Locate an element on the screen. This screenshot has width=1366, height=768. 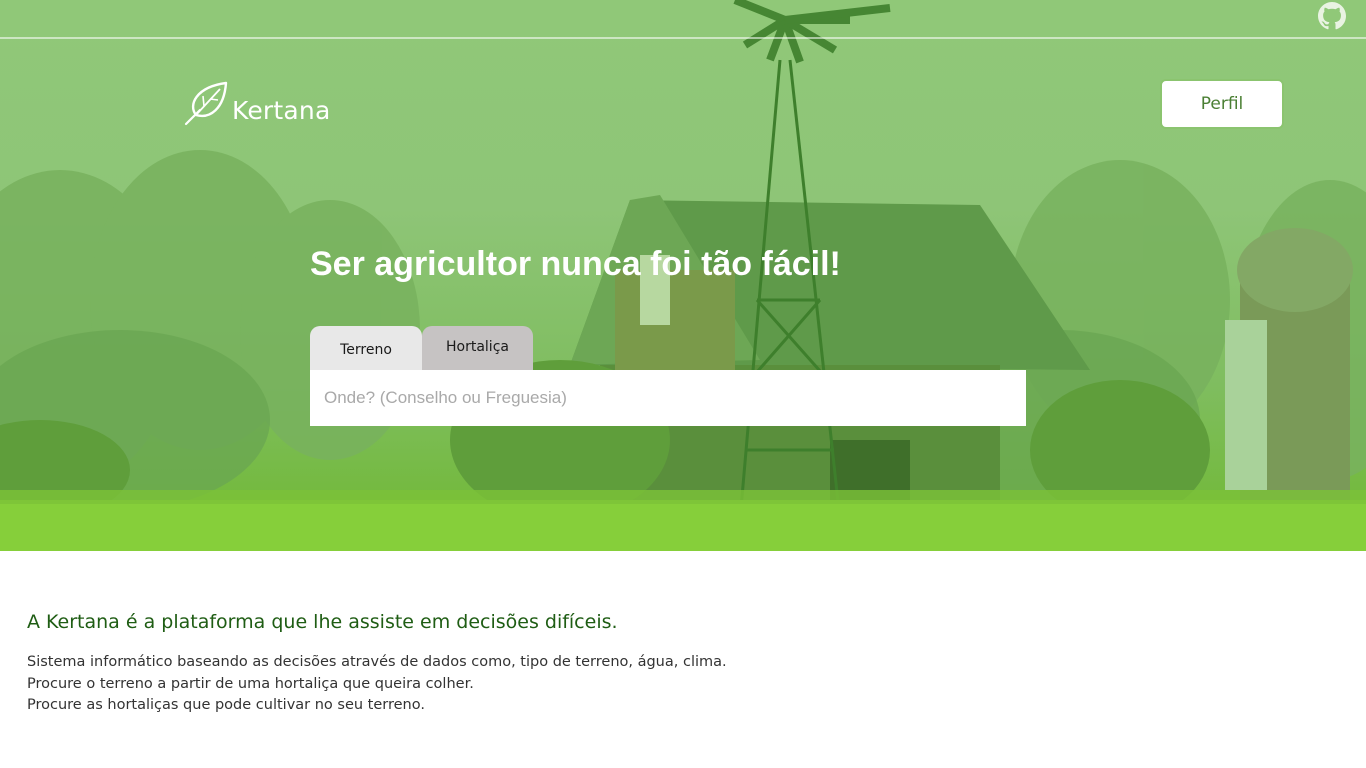
brand-logo: Kertana is located at coordinates (256, 105).